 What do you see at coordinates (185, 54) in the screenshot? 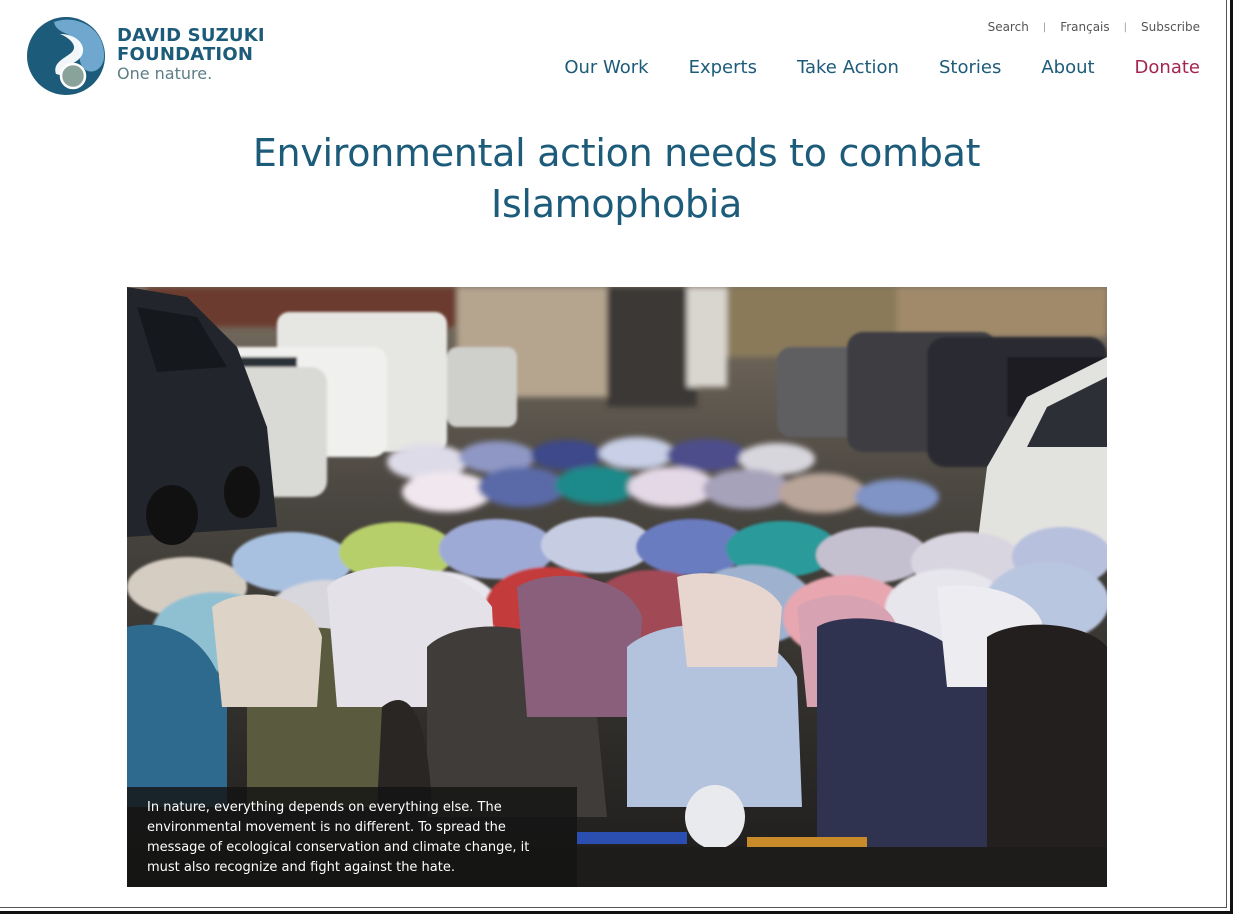
I see `logo-line-2: FOUNDATION` at bounding box center [185, 54].